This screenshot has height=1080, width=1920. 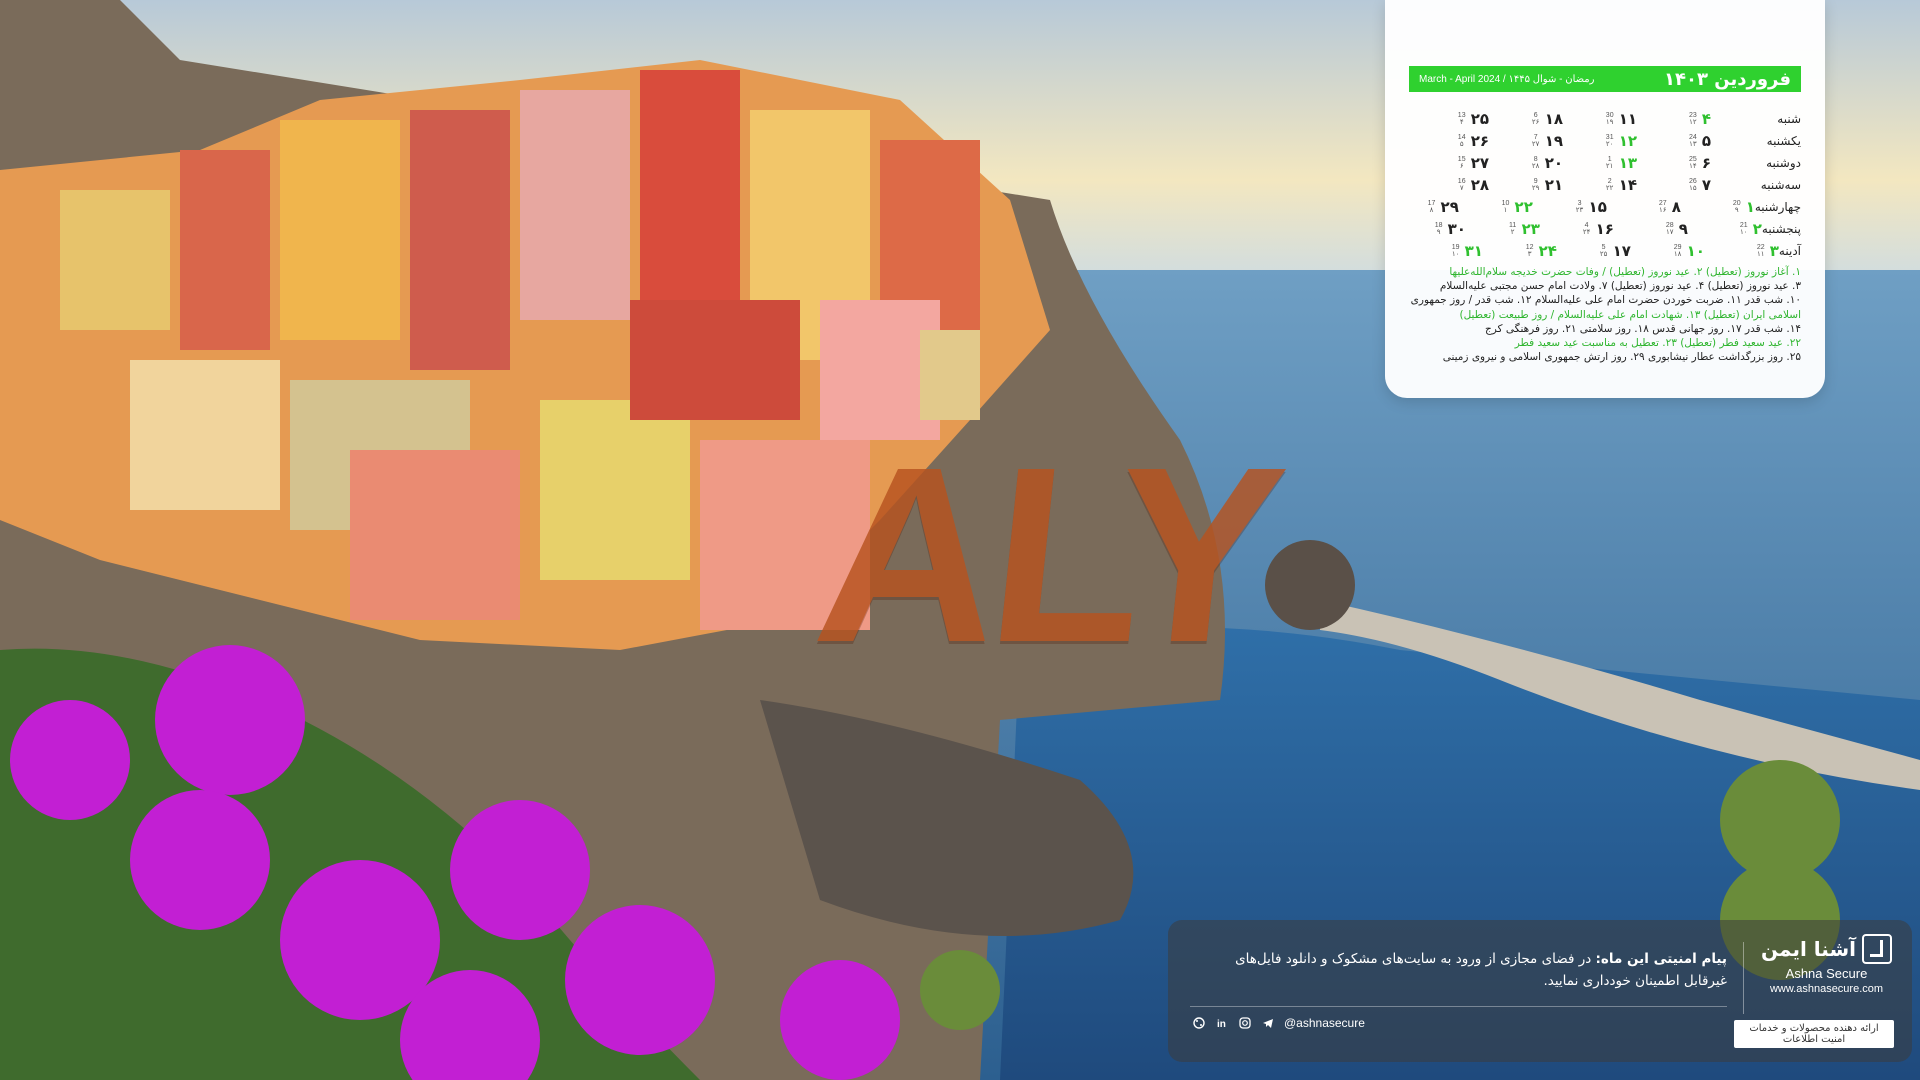 I want to click on gregorian-date: 6, so click(x=1535, y=115).